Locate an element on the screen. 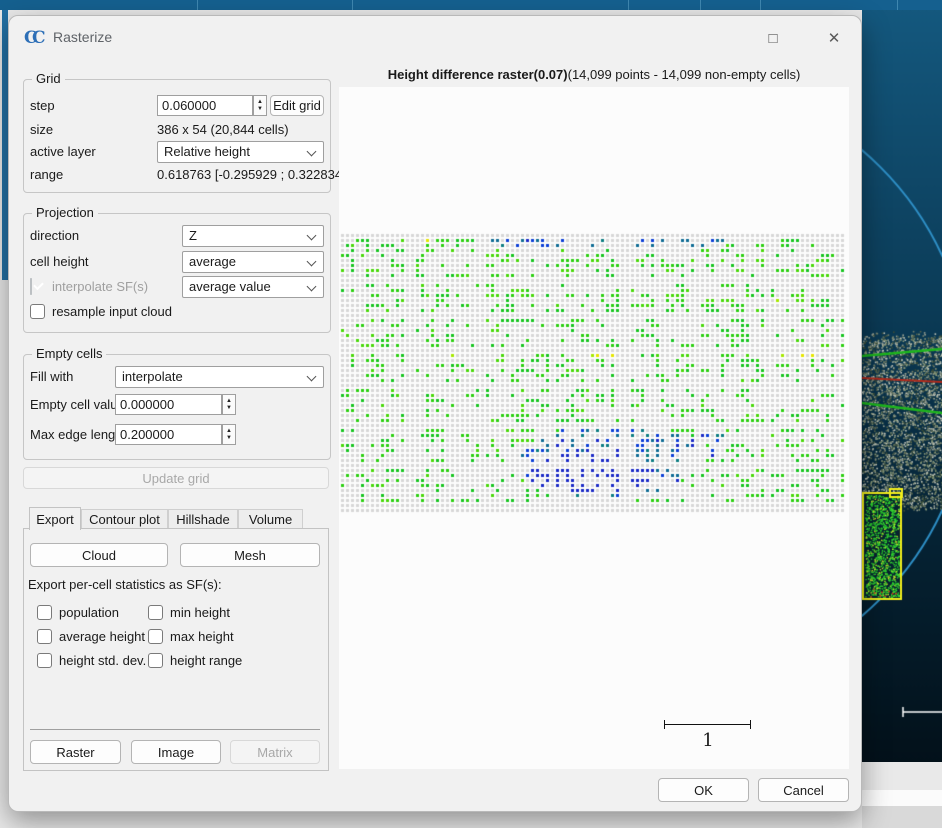 The width and height of the screenshot is (942, 828). resample-checkbox is located at coordinates (37, 311).